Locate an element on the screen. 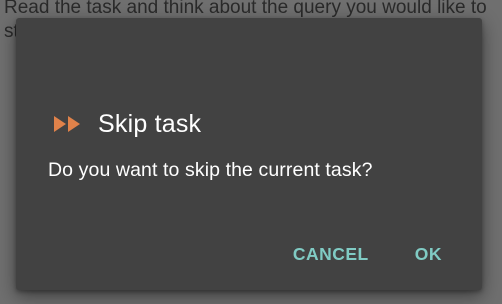 The width and height of the screenshot is (502, 304). ok-button: OK is located at coordinates (428, 254).